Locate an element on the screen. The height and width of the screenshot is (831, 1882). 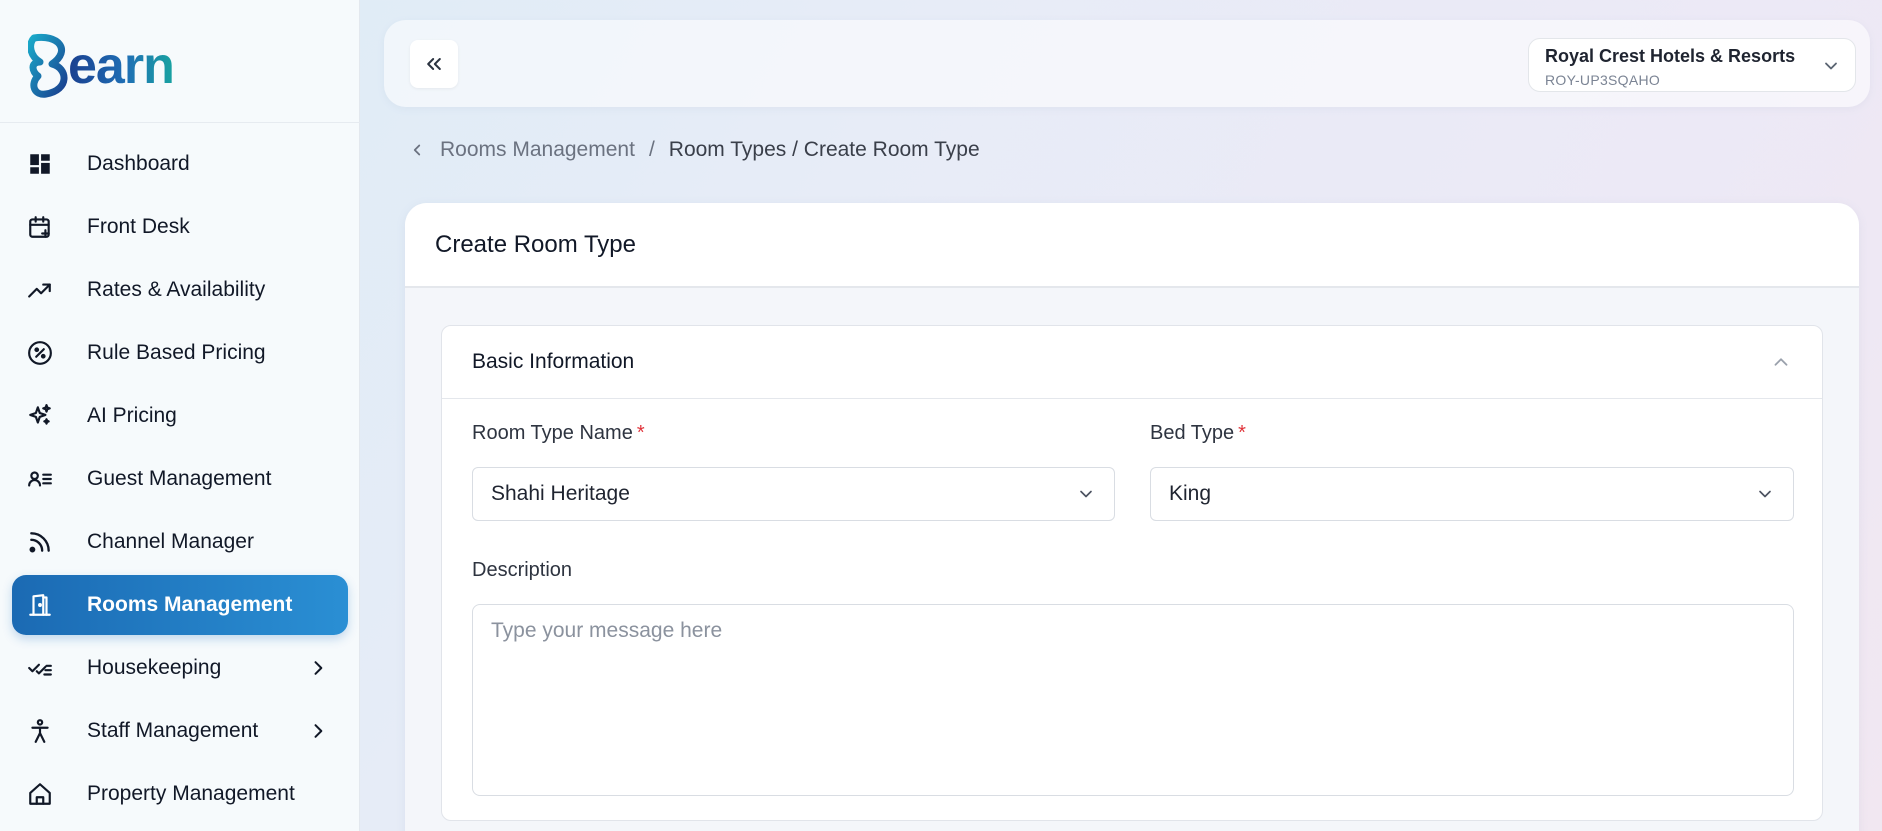
sidebar-item-front-desk: Front Desk is located at coordinates (180, 227).